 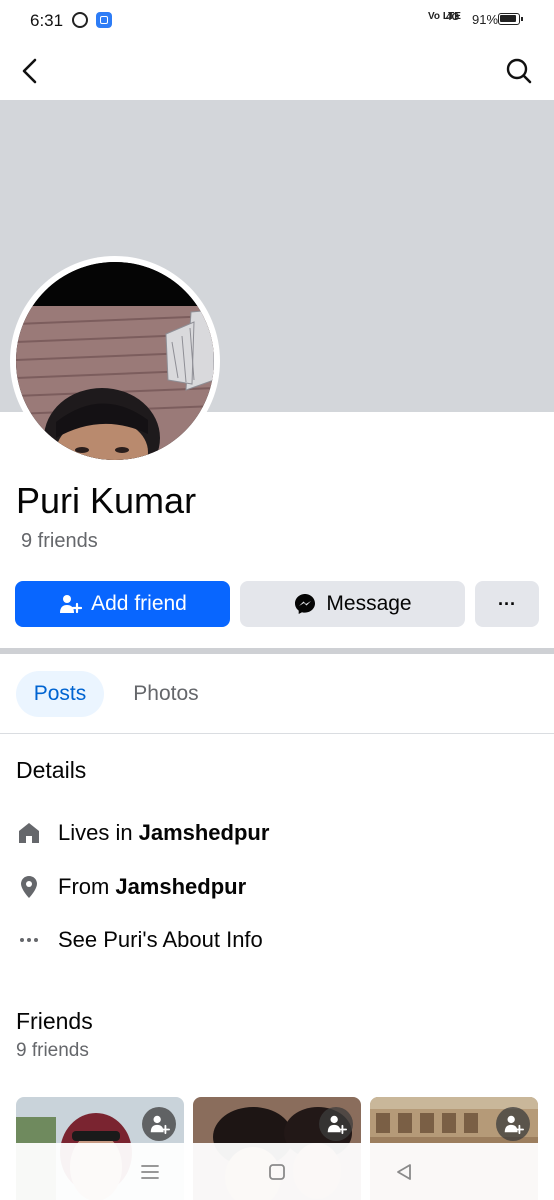 I want to click on search-icon, so click(x=519, y=71).